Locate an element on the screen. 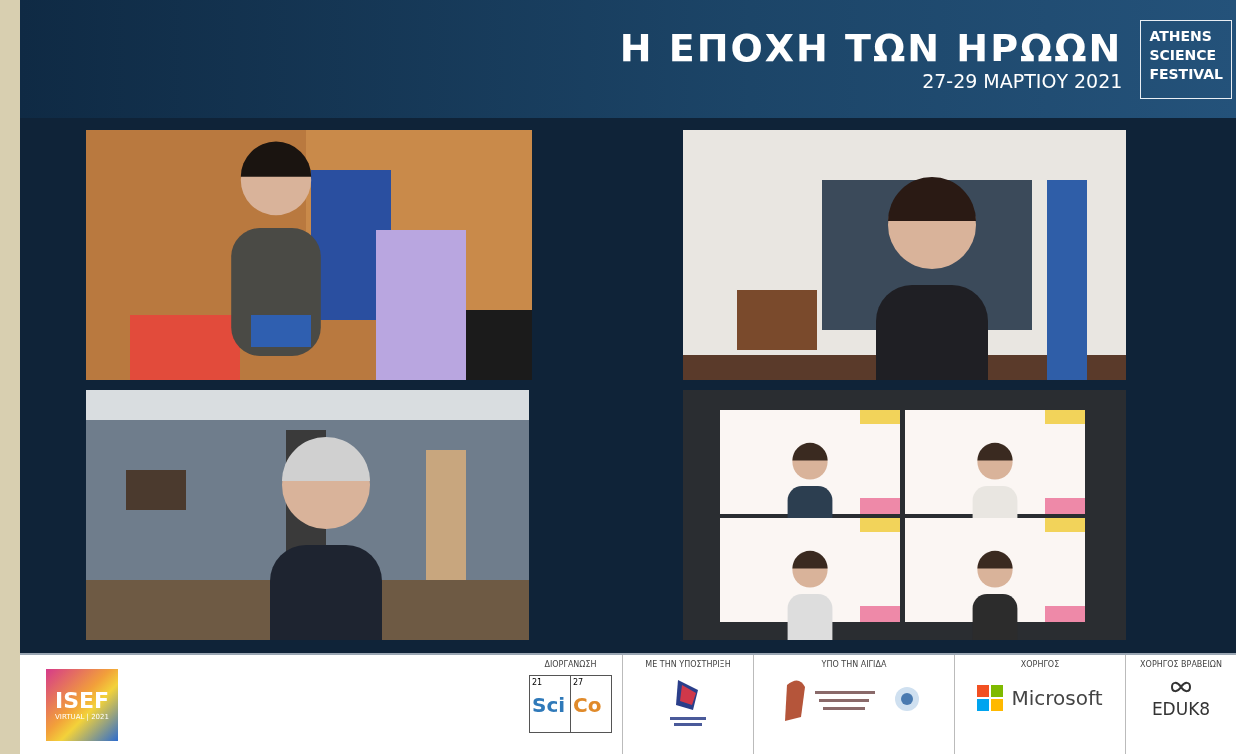  brand-name: Microsoft is located at coordinates (1057, 698).